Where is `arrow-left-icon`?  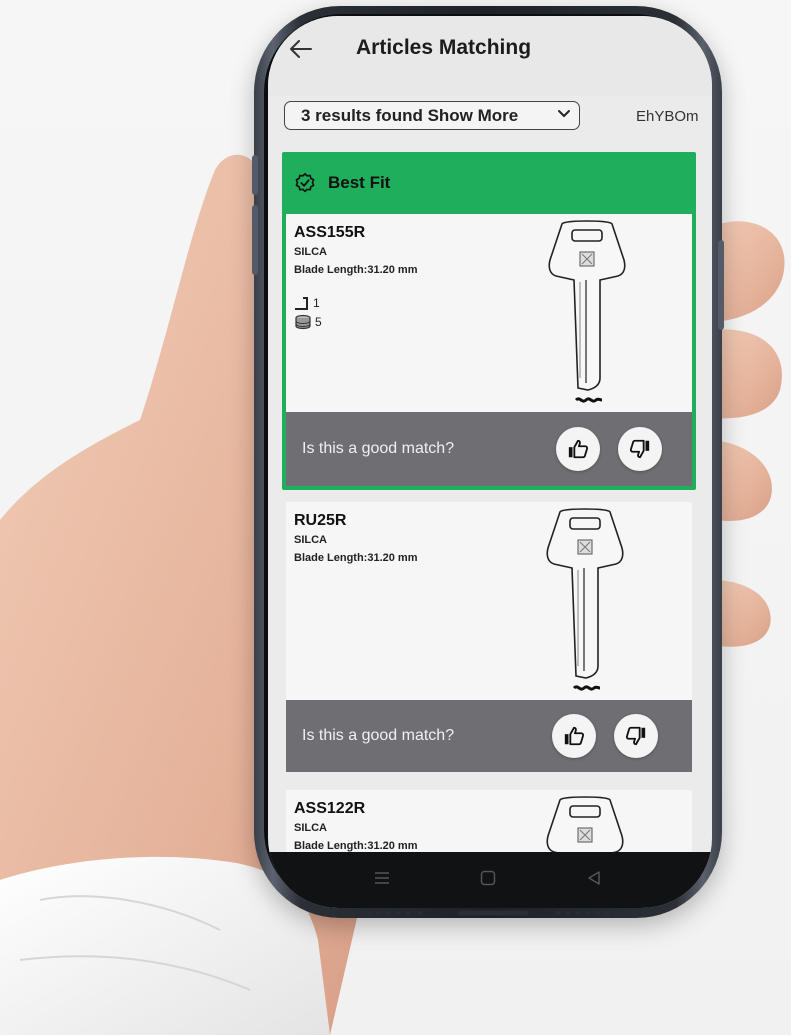 arrow-left-icon is located at coordinates (301, 49).